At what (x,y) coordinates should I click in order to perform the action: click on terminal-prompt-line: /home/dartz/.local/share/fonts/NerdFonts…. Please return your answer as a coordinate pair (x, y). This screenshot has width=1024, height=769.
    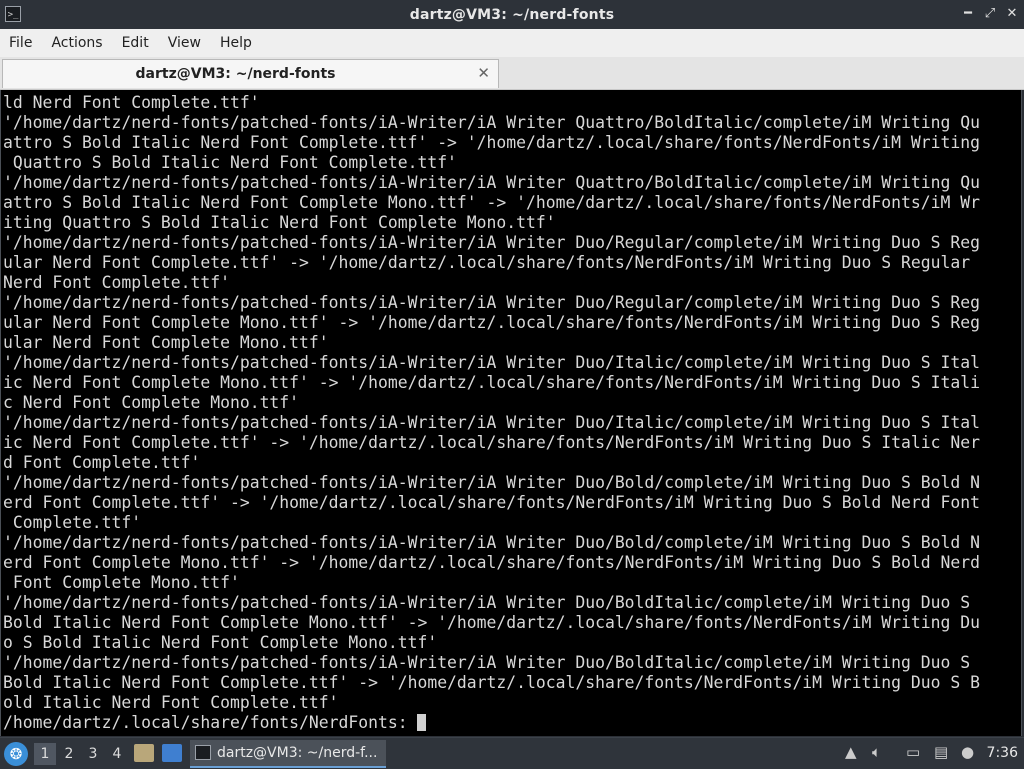
    Looking at the image, I should click on (512, 723).